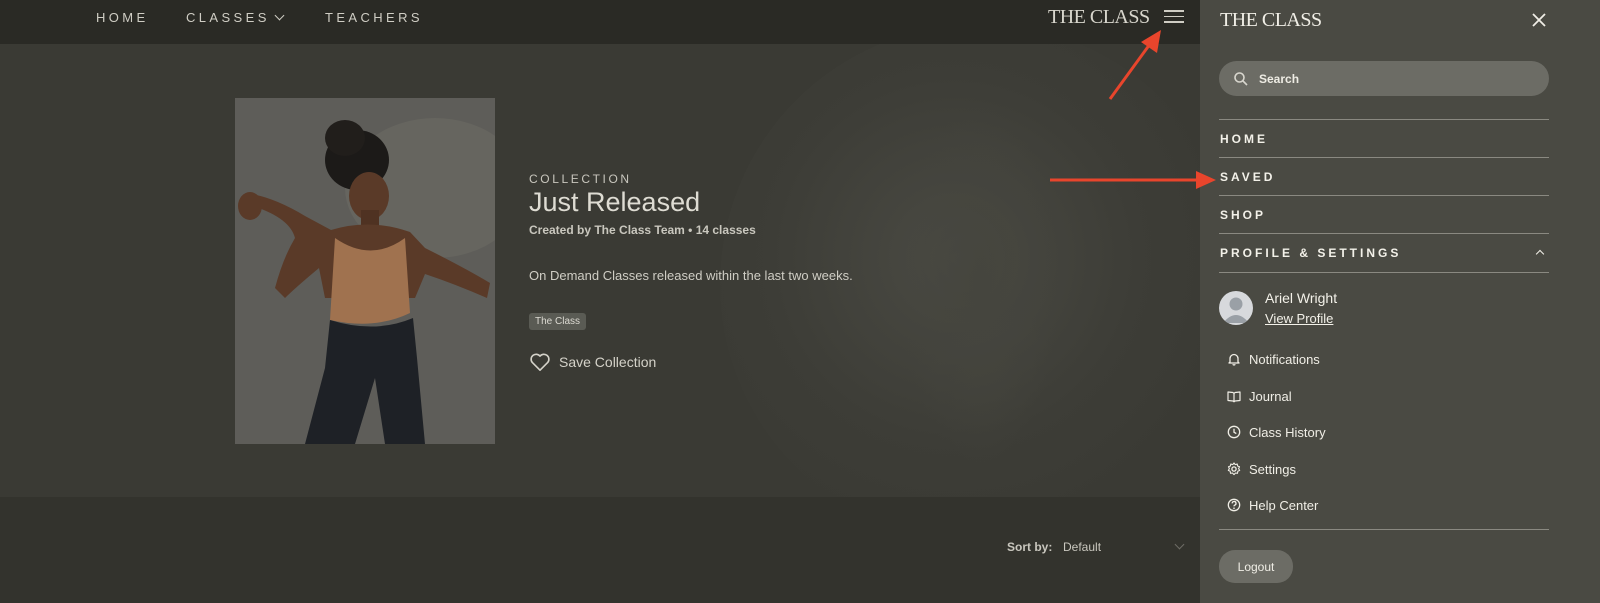 The height and width of the screenshot is (603, 1600). I want to click on chevron-down-icon, so click(279, 15).